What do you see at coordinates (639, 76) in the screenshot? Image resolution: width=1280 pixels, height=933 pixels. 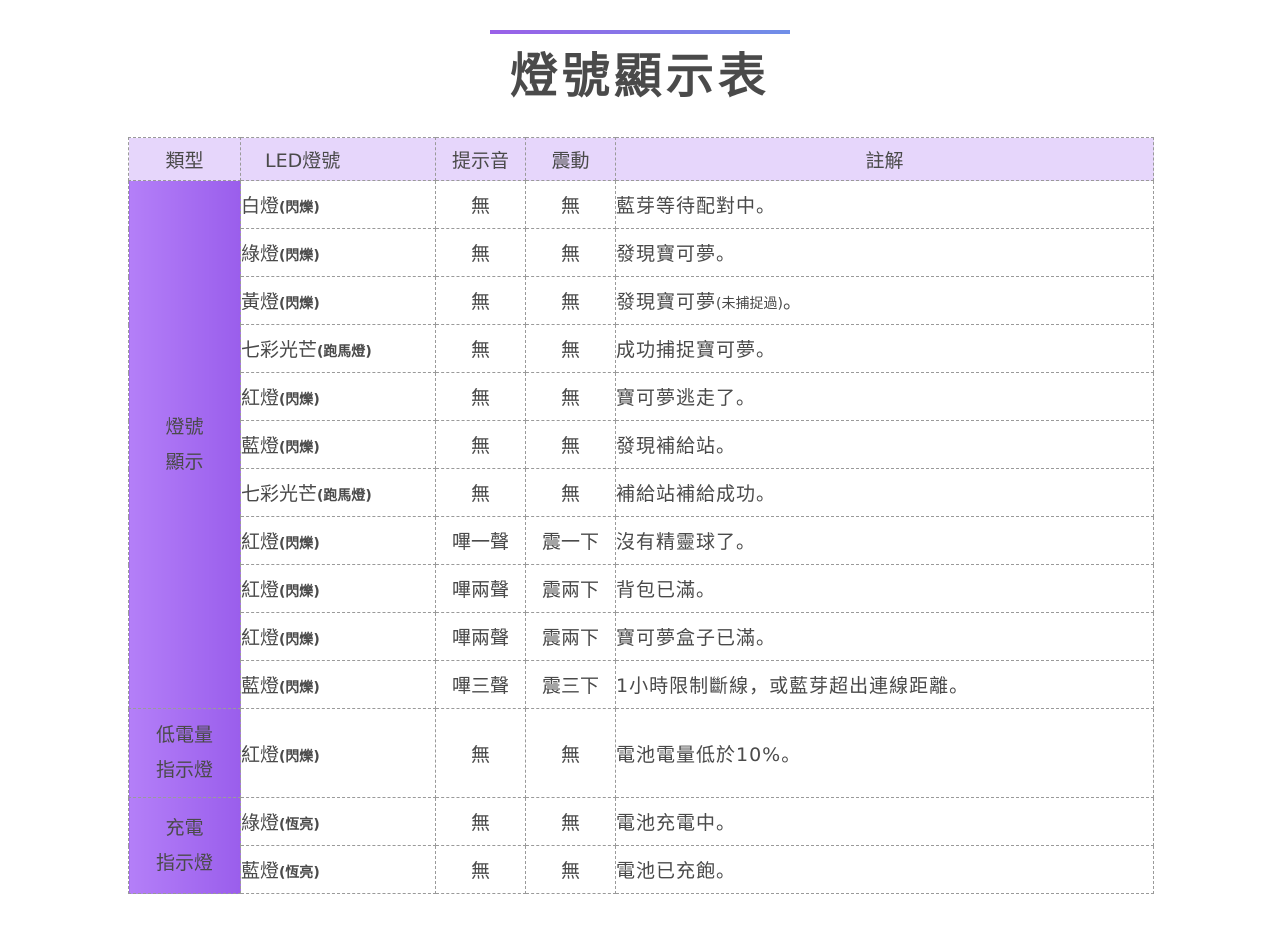 I see `page-title: 燈號顯示表` at bounding box center [639, 76].